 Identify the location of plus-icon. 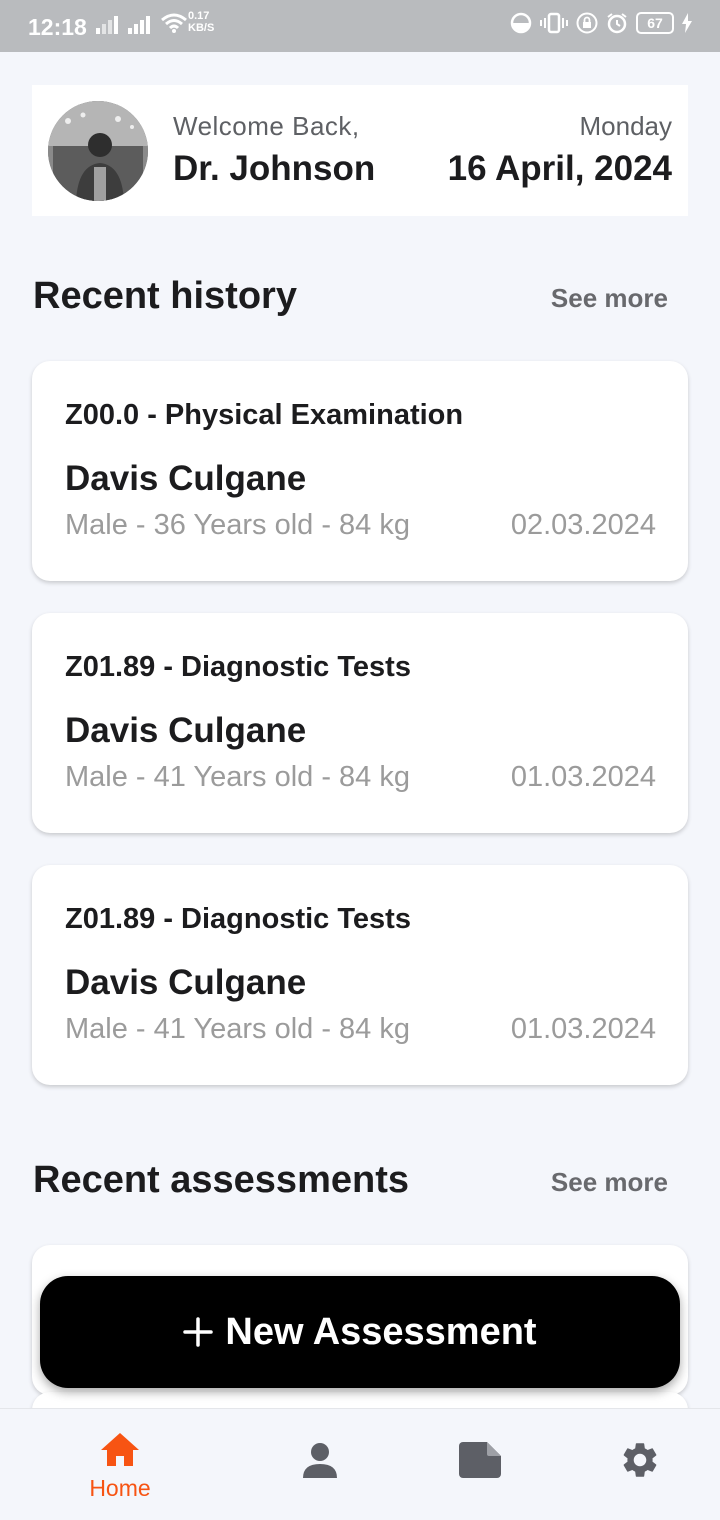
(198, 1332).